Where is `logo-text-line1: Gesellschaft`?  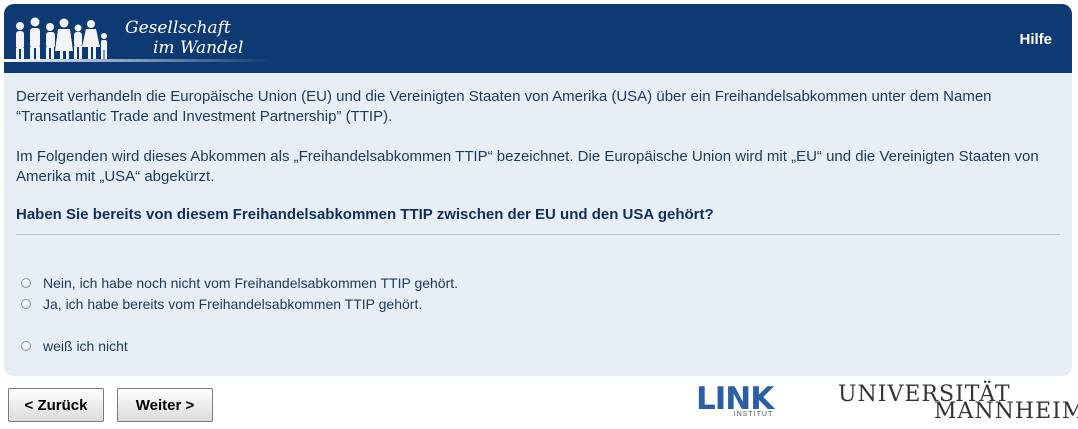 logo-text-line1: Gesellschaft is located at coordinates (178, 28).